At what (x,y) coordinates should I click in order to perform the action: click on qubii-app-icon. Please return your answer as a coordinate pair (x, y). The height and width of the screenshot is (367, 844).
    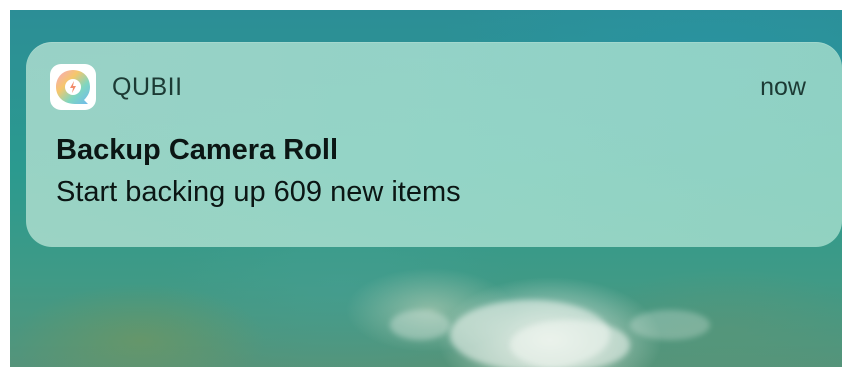
    Looking at the image, I should click on (73, 87).